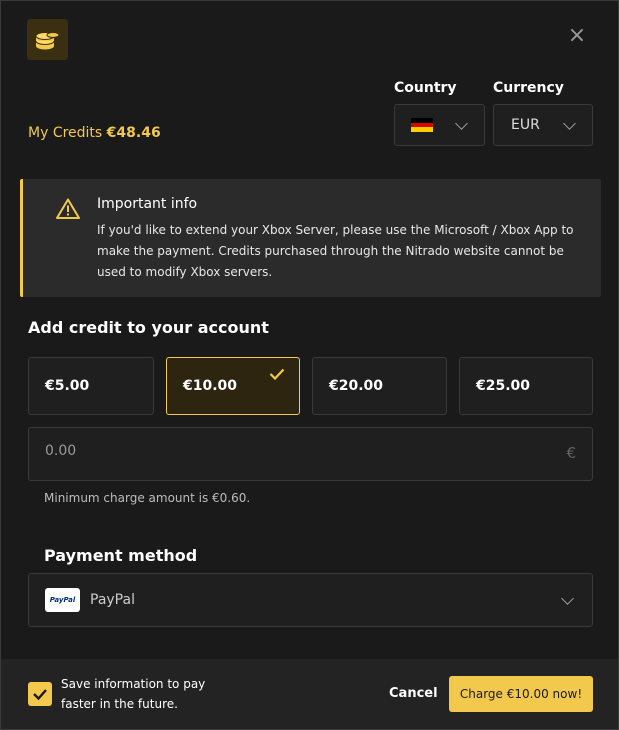  What do you see at coordinates (147, 204) in the screenshot?
I see `info-title: Important info` at bounding box center [147, 204].